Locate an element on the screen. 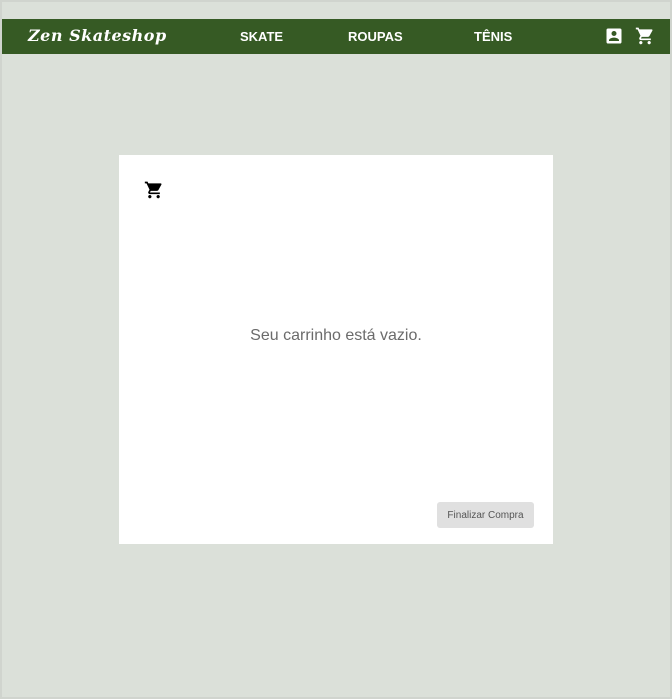  shopping-cart-icon is located at coordinates (645, 36).